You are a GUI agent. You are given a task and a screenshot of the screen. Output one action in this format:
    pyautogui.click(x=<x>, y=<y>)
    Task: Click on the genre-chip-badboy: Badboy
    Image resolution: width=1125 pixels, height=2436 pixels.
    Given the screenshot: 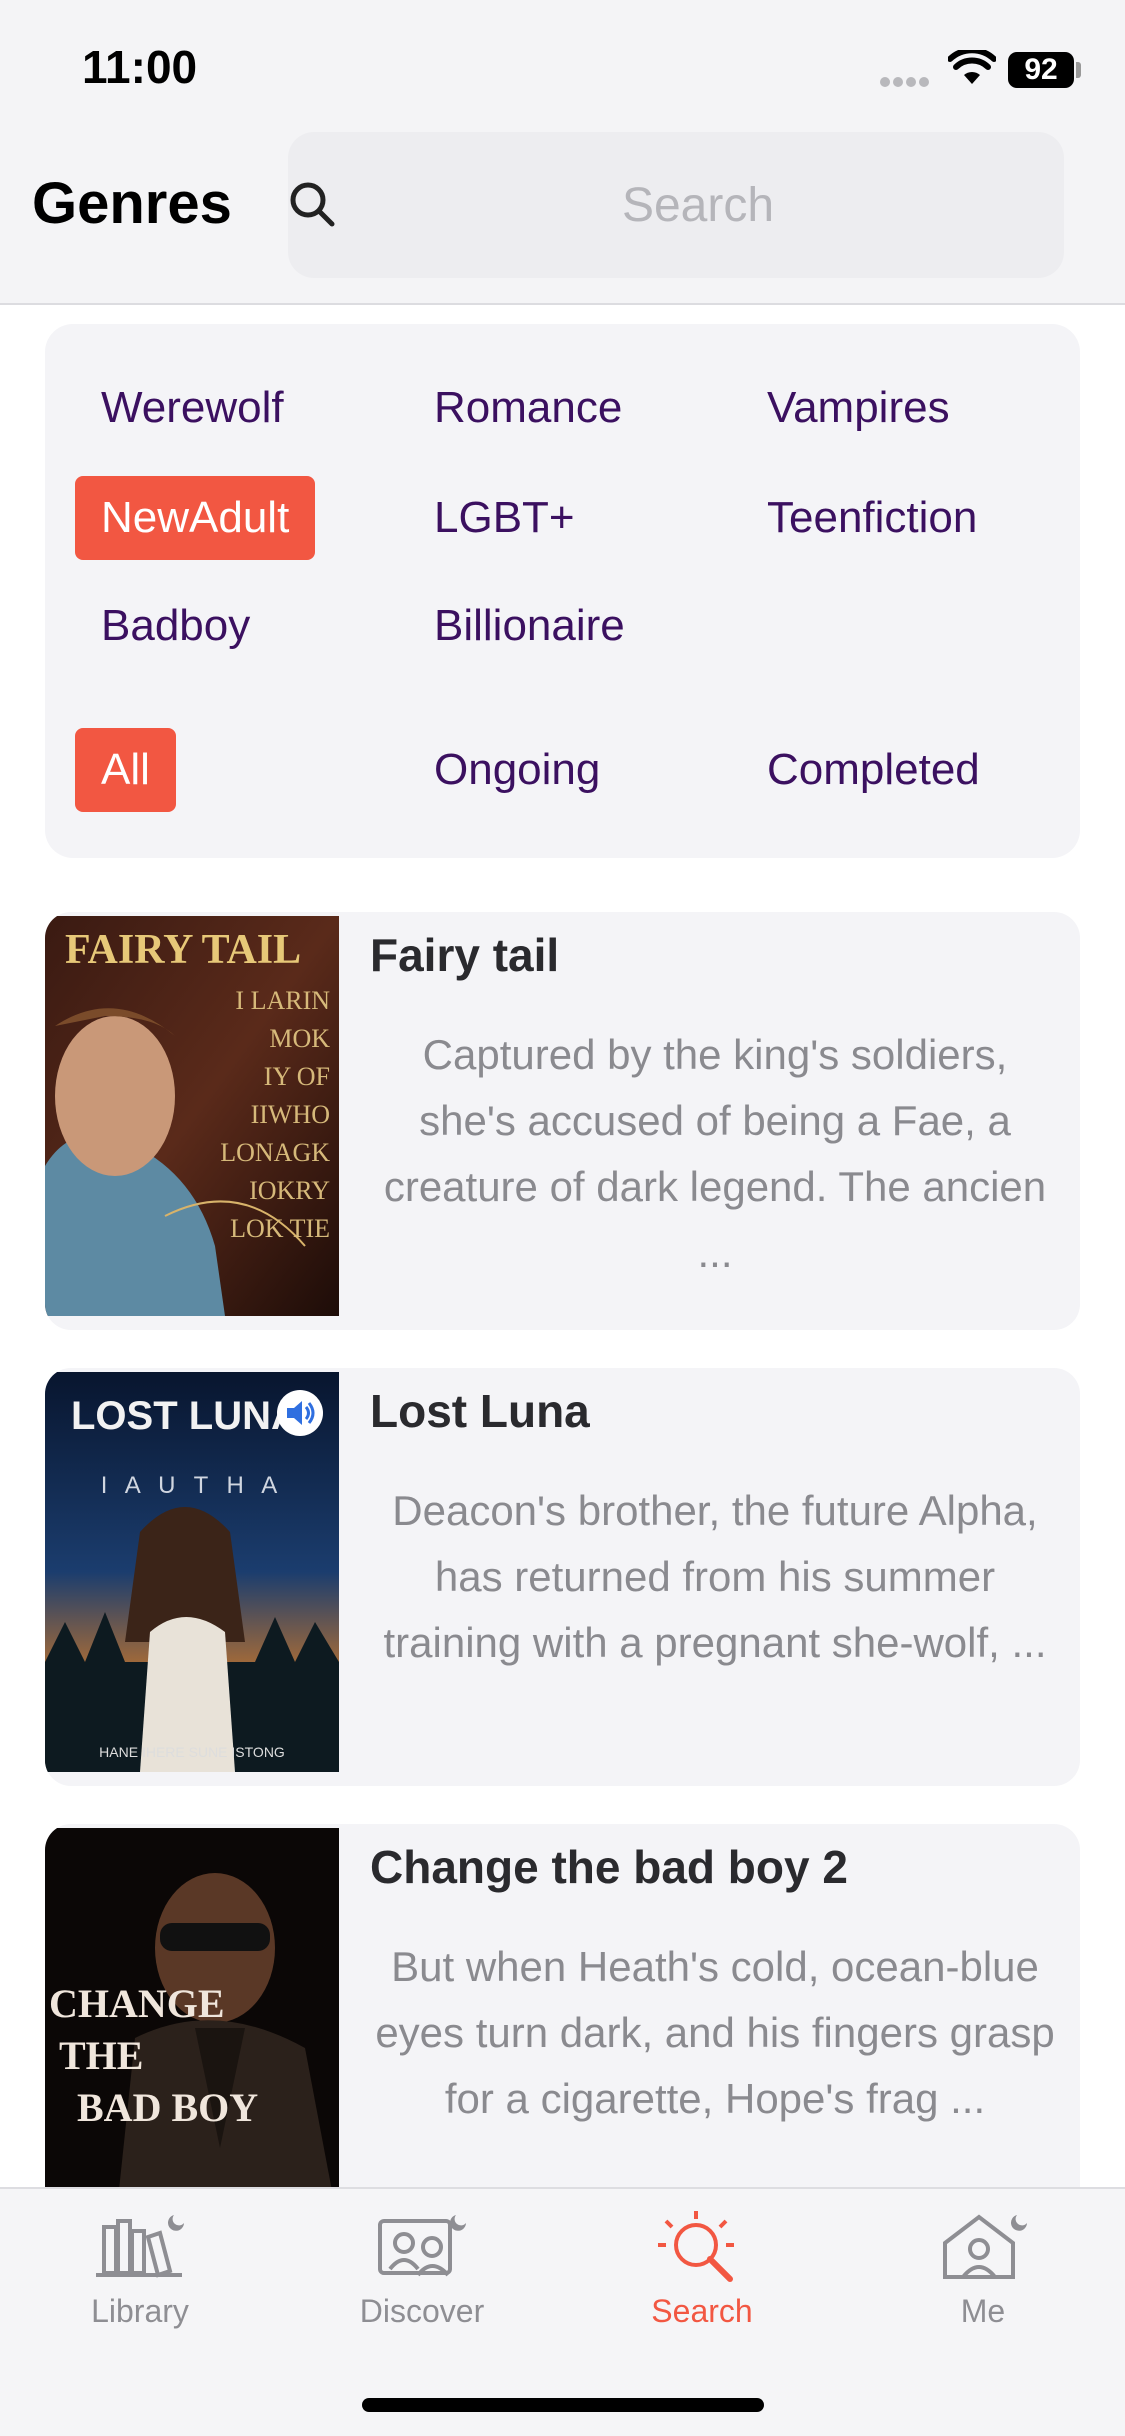 What is the action you would take?
    pyautogui.click(x=175, y=626)
    